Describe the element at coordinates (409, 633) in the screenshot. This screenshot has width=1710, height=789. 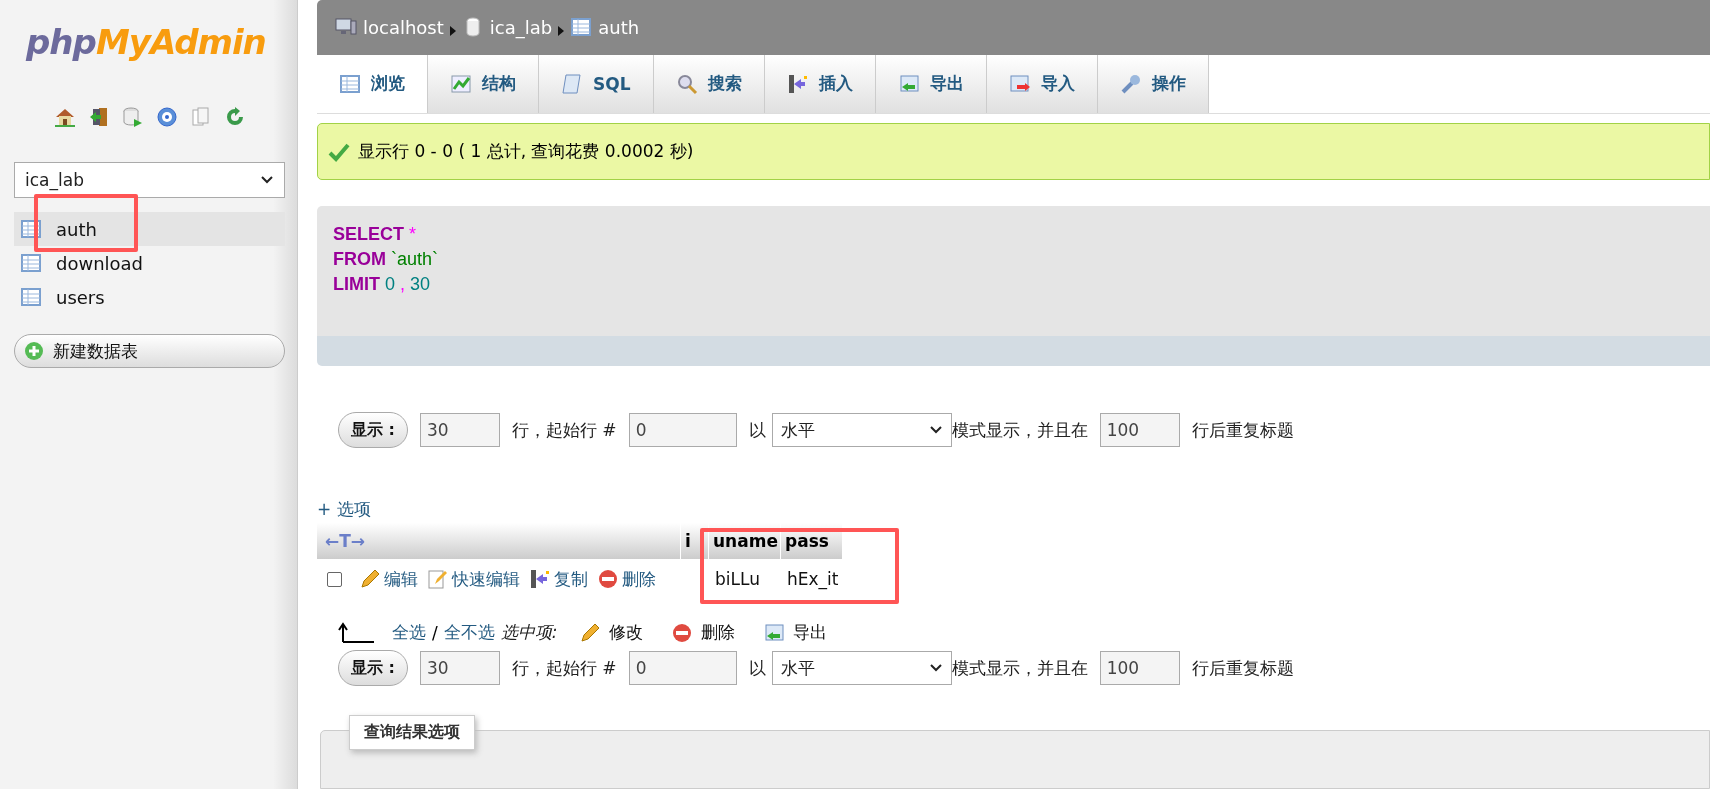
I see `check-all-link: 全选` at that location.